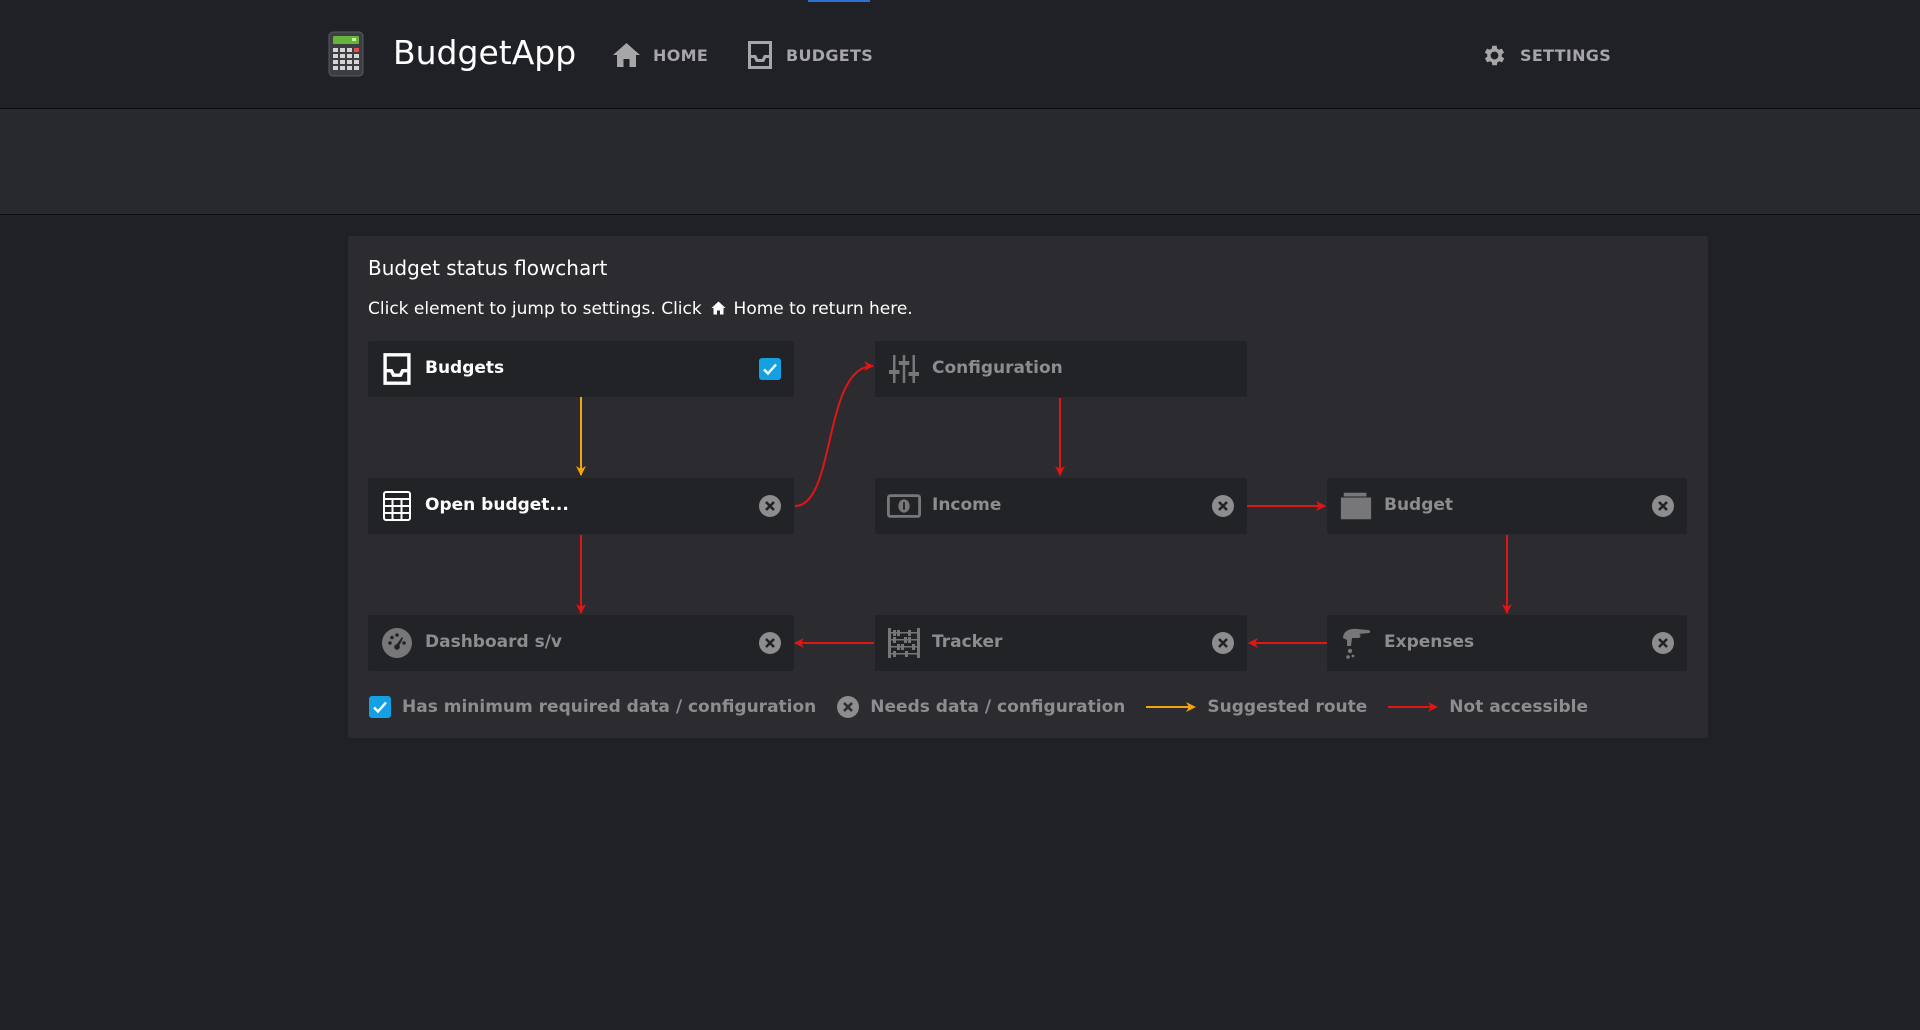  I want to click on node-income-label: Income, so click(967, 505).